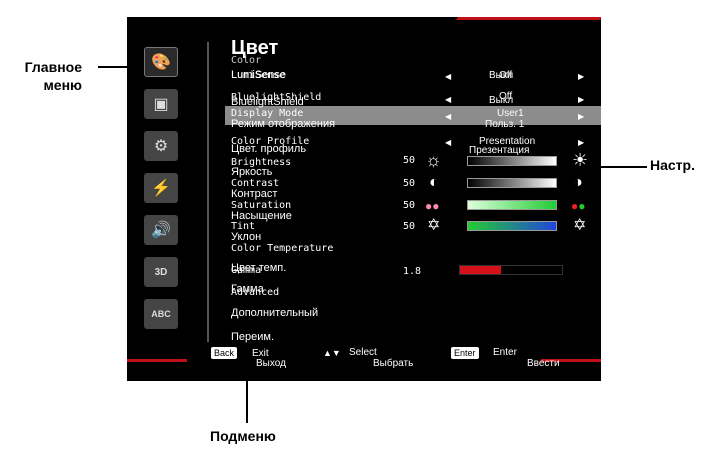 The width and height of the screenshot is (720, 455). I want to click on setting-number: 1.8, so click(412, 271).